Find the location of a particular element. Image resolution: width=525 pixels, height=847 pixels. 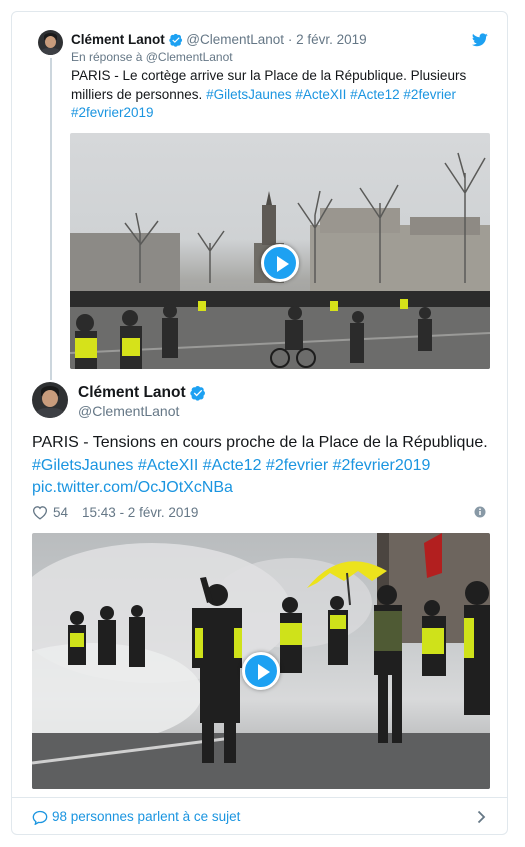

reply-date: 2 févr. 2019 is located at coordinates (331, 39).